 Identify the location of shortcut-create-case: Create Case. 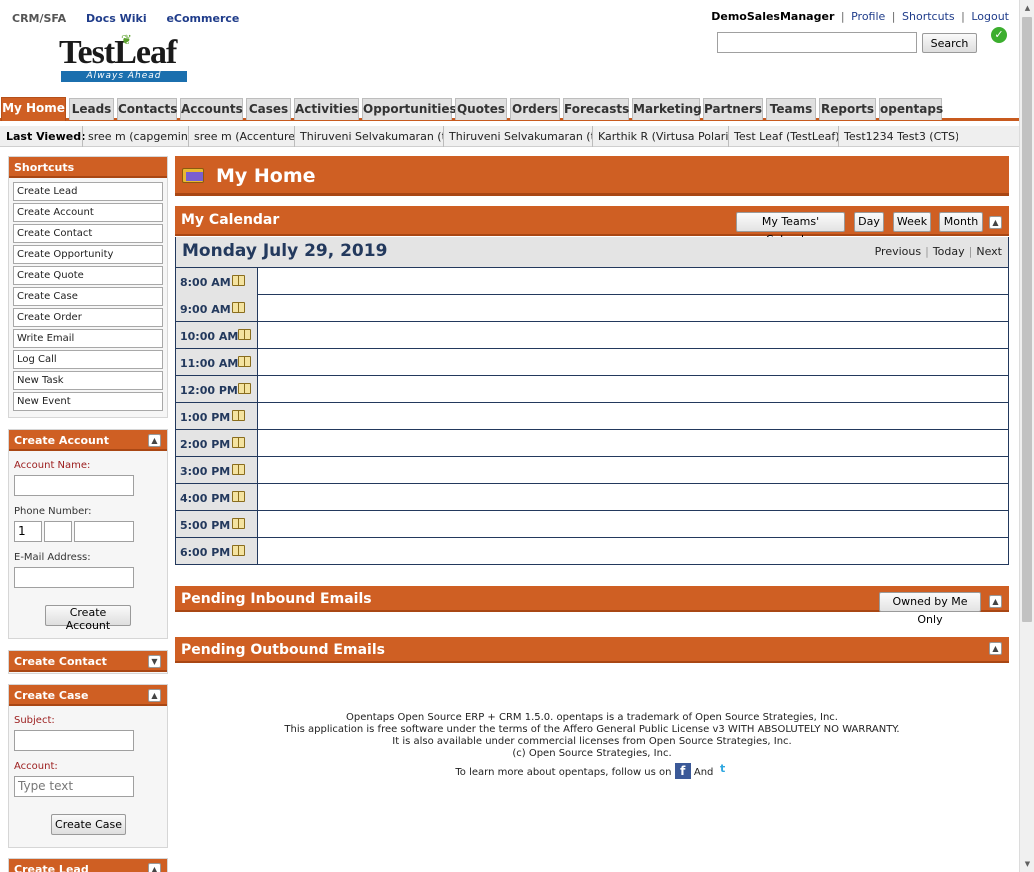
(88, 296).